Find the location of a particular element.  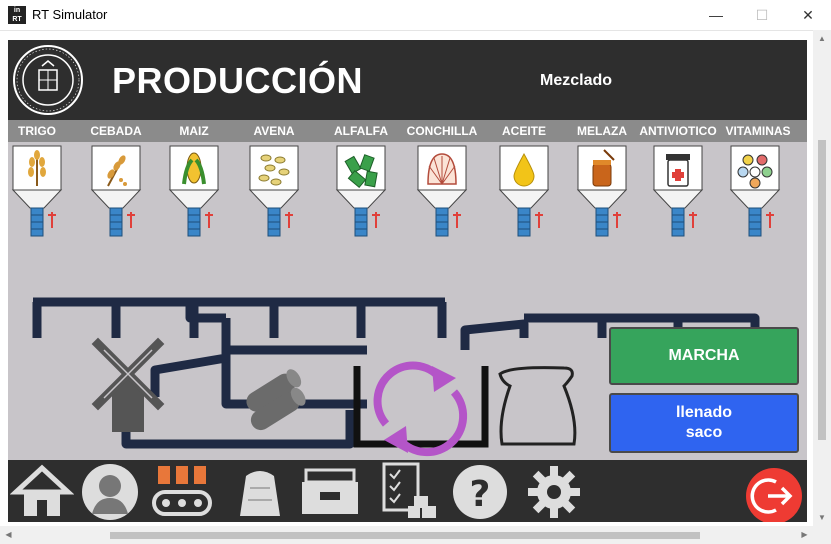

app-icon: in RT is located at coordinates (17, 15).